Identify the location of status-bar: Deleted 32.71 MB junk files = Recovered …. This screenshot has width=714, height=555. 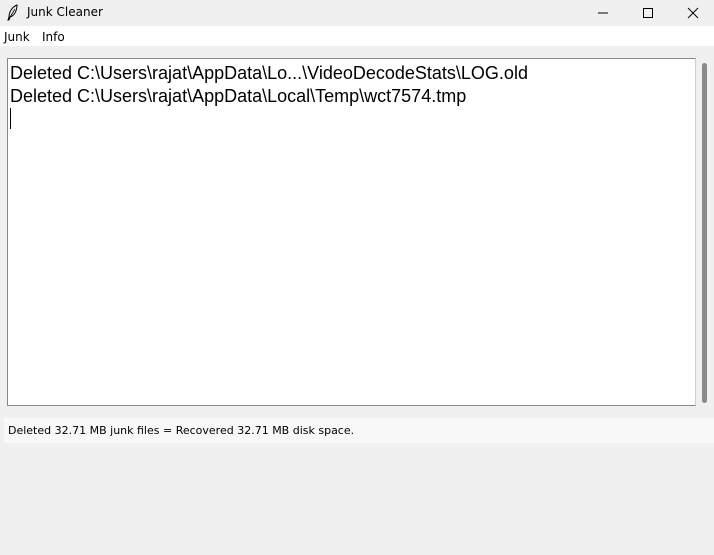
(359, 430).